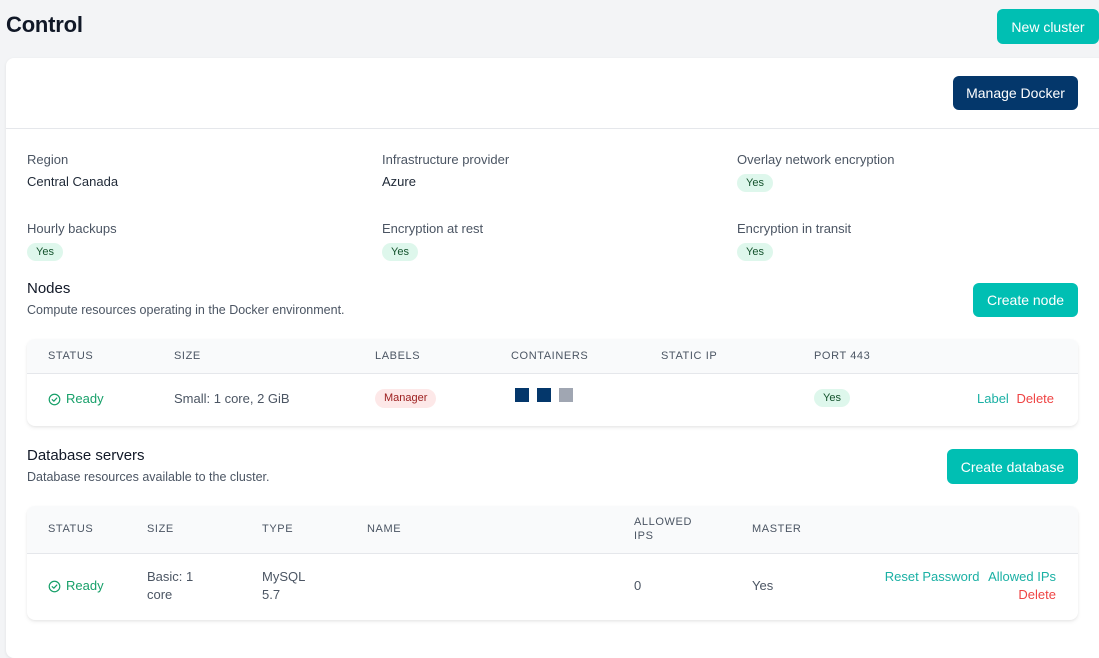  Describe the element at coordinates (160, 594) in the screenshot. I see `db-size-line: core` at that location.